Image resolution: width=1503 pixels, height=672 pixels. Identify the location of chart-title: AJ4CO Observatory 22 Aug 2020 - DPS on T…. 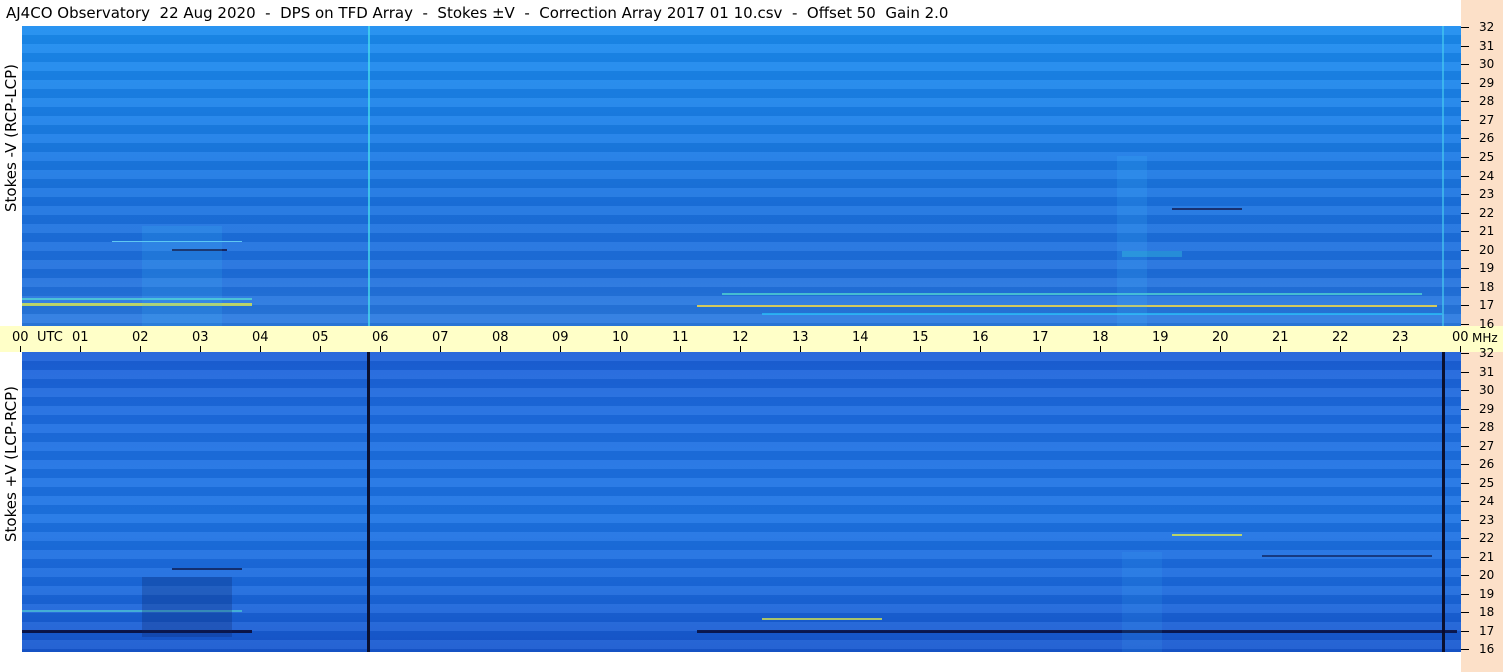
(477, 13).